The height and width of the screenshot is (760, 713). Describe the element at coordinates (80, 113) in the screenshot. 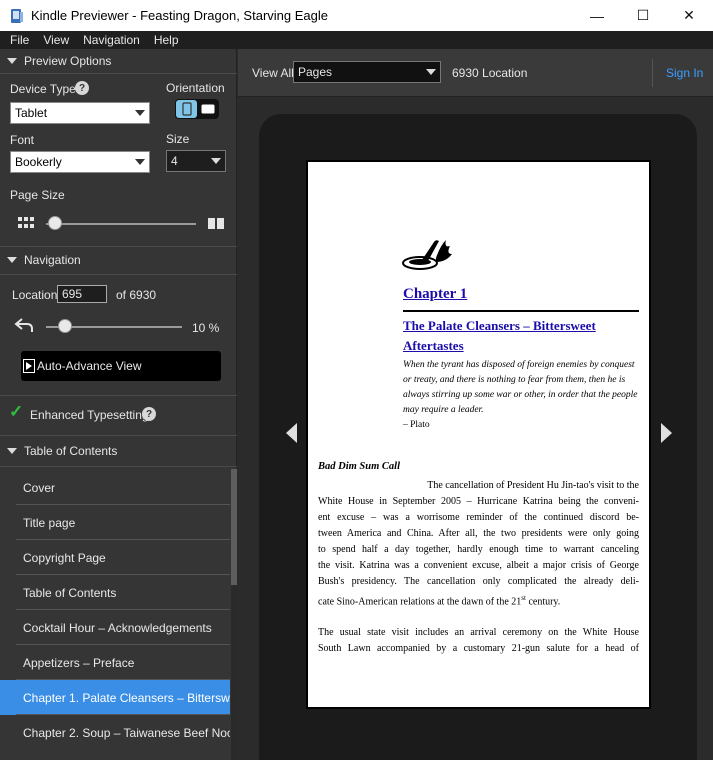

I see `device-type-select: Tablet` at that location.